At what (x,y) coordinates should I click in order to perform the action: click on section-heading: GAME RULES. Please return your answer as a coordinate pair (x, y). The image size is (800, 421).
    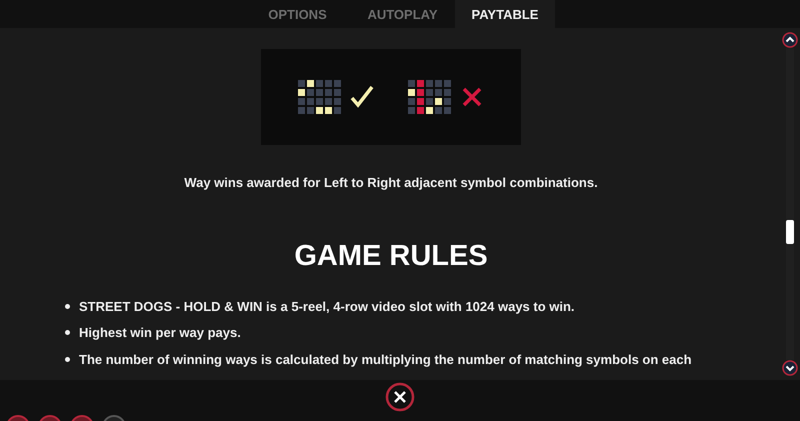
    Looking at the image, I should click on (391, 256).